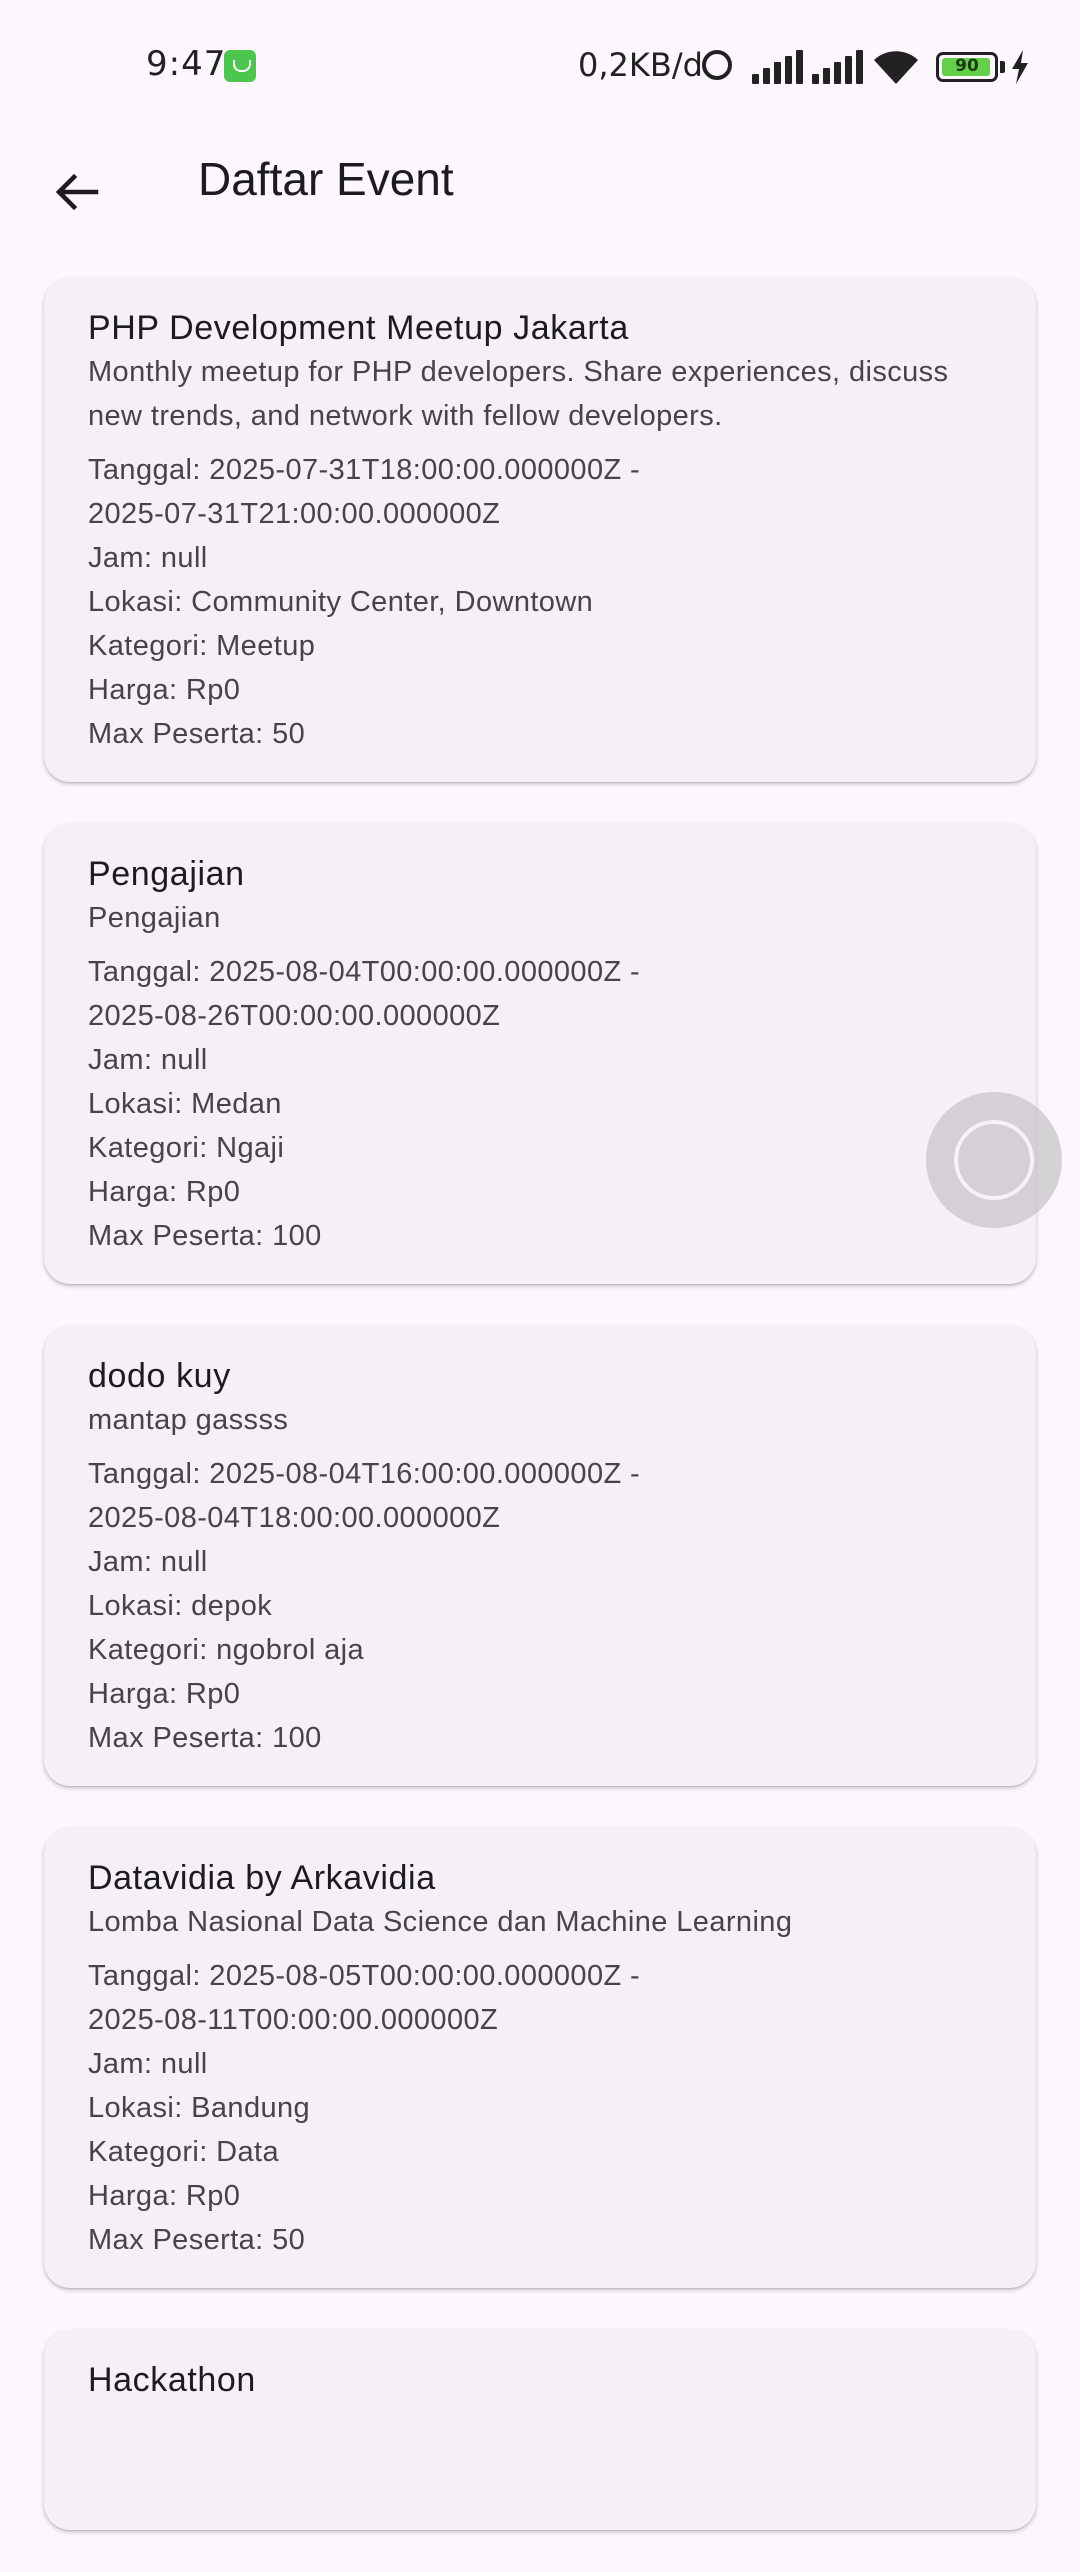 This screenshot has height=2572, width=1080. Describe the element at coordinates (186, 1148) in the screenshot. I see `event-category: Kategori: Ngaji` at that location.